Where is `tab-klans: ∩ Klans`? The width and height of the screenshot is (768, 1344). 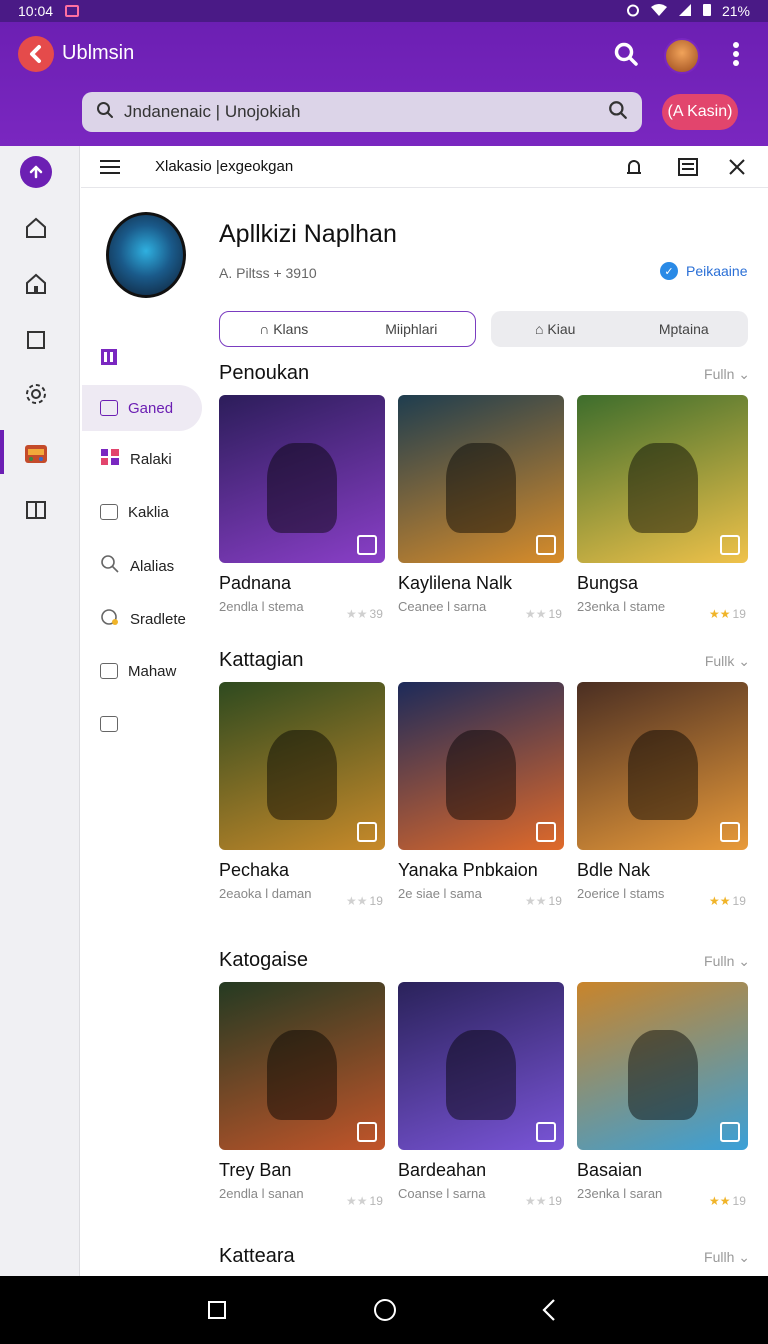
tab-klans: ∩ Klans is located at coordinates (284, 329).